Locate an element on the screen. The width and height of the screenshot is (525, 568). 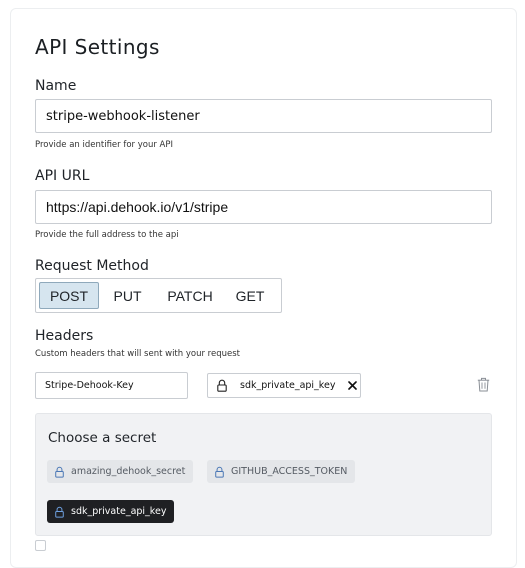
secret-option-github-access-token: GITHUB_ACCESS_TOKEN is located at coordinates (281, 471).